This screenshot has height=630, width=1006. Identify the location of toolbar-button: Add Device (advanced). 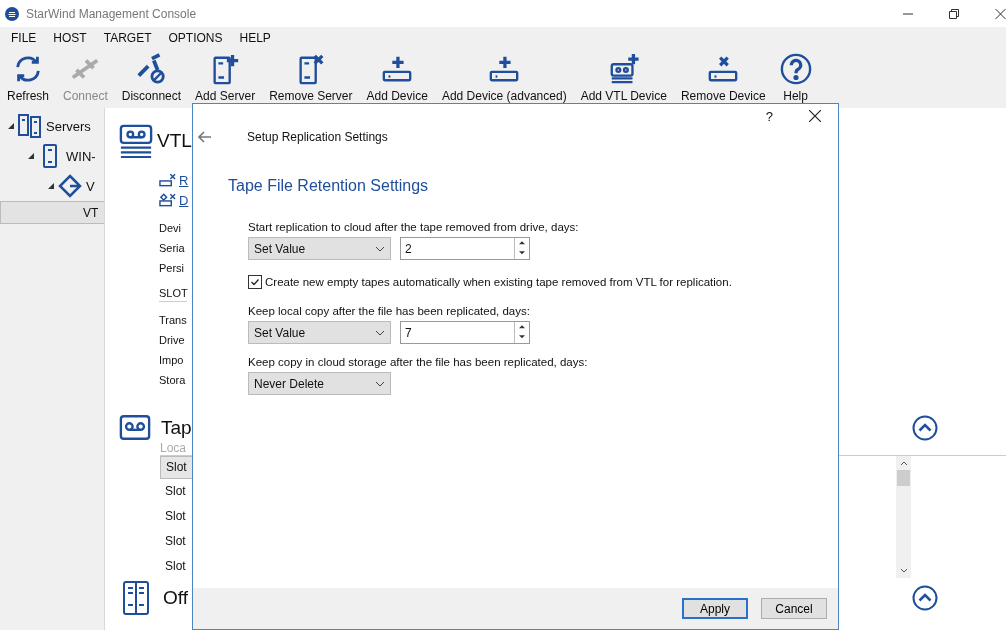
(504, 76).